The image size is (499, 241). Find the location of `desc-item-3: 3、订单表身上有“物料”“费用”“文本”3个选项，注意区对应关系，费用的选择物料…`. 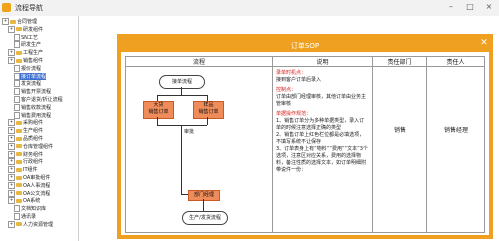

desc-item-3: 3、订单表身上有“物料”“费用”“文本”3个选项，注意区对应关系，费用的选择物料… is located at coordinates (322, 159).